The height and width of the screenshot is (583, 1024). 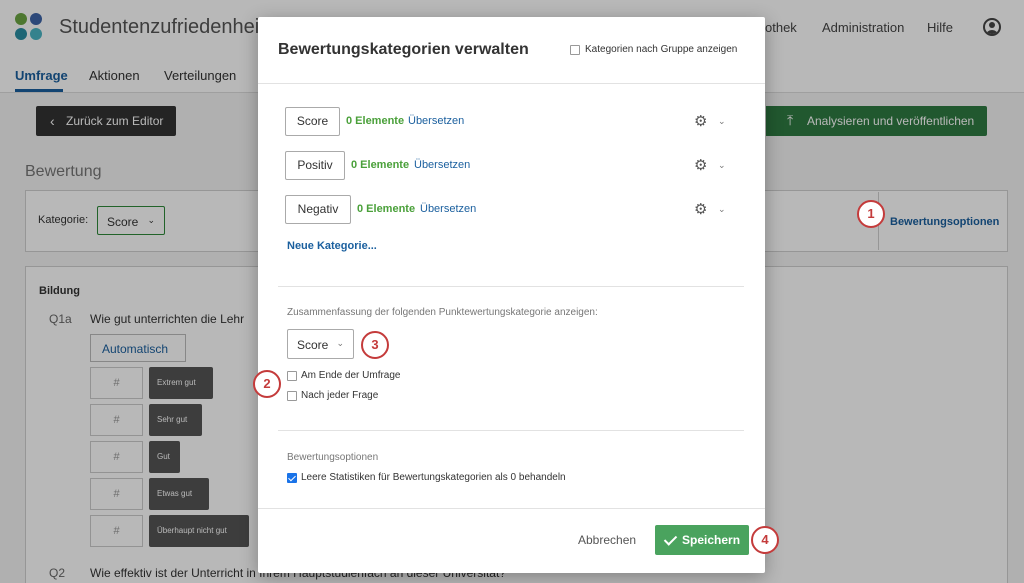 What do you see at coordinates (340, 395) in the screenshot?
I see `after-each-question-label: Nach jeder Frage` at bounding box center [340, 395].